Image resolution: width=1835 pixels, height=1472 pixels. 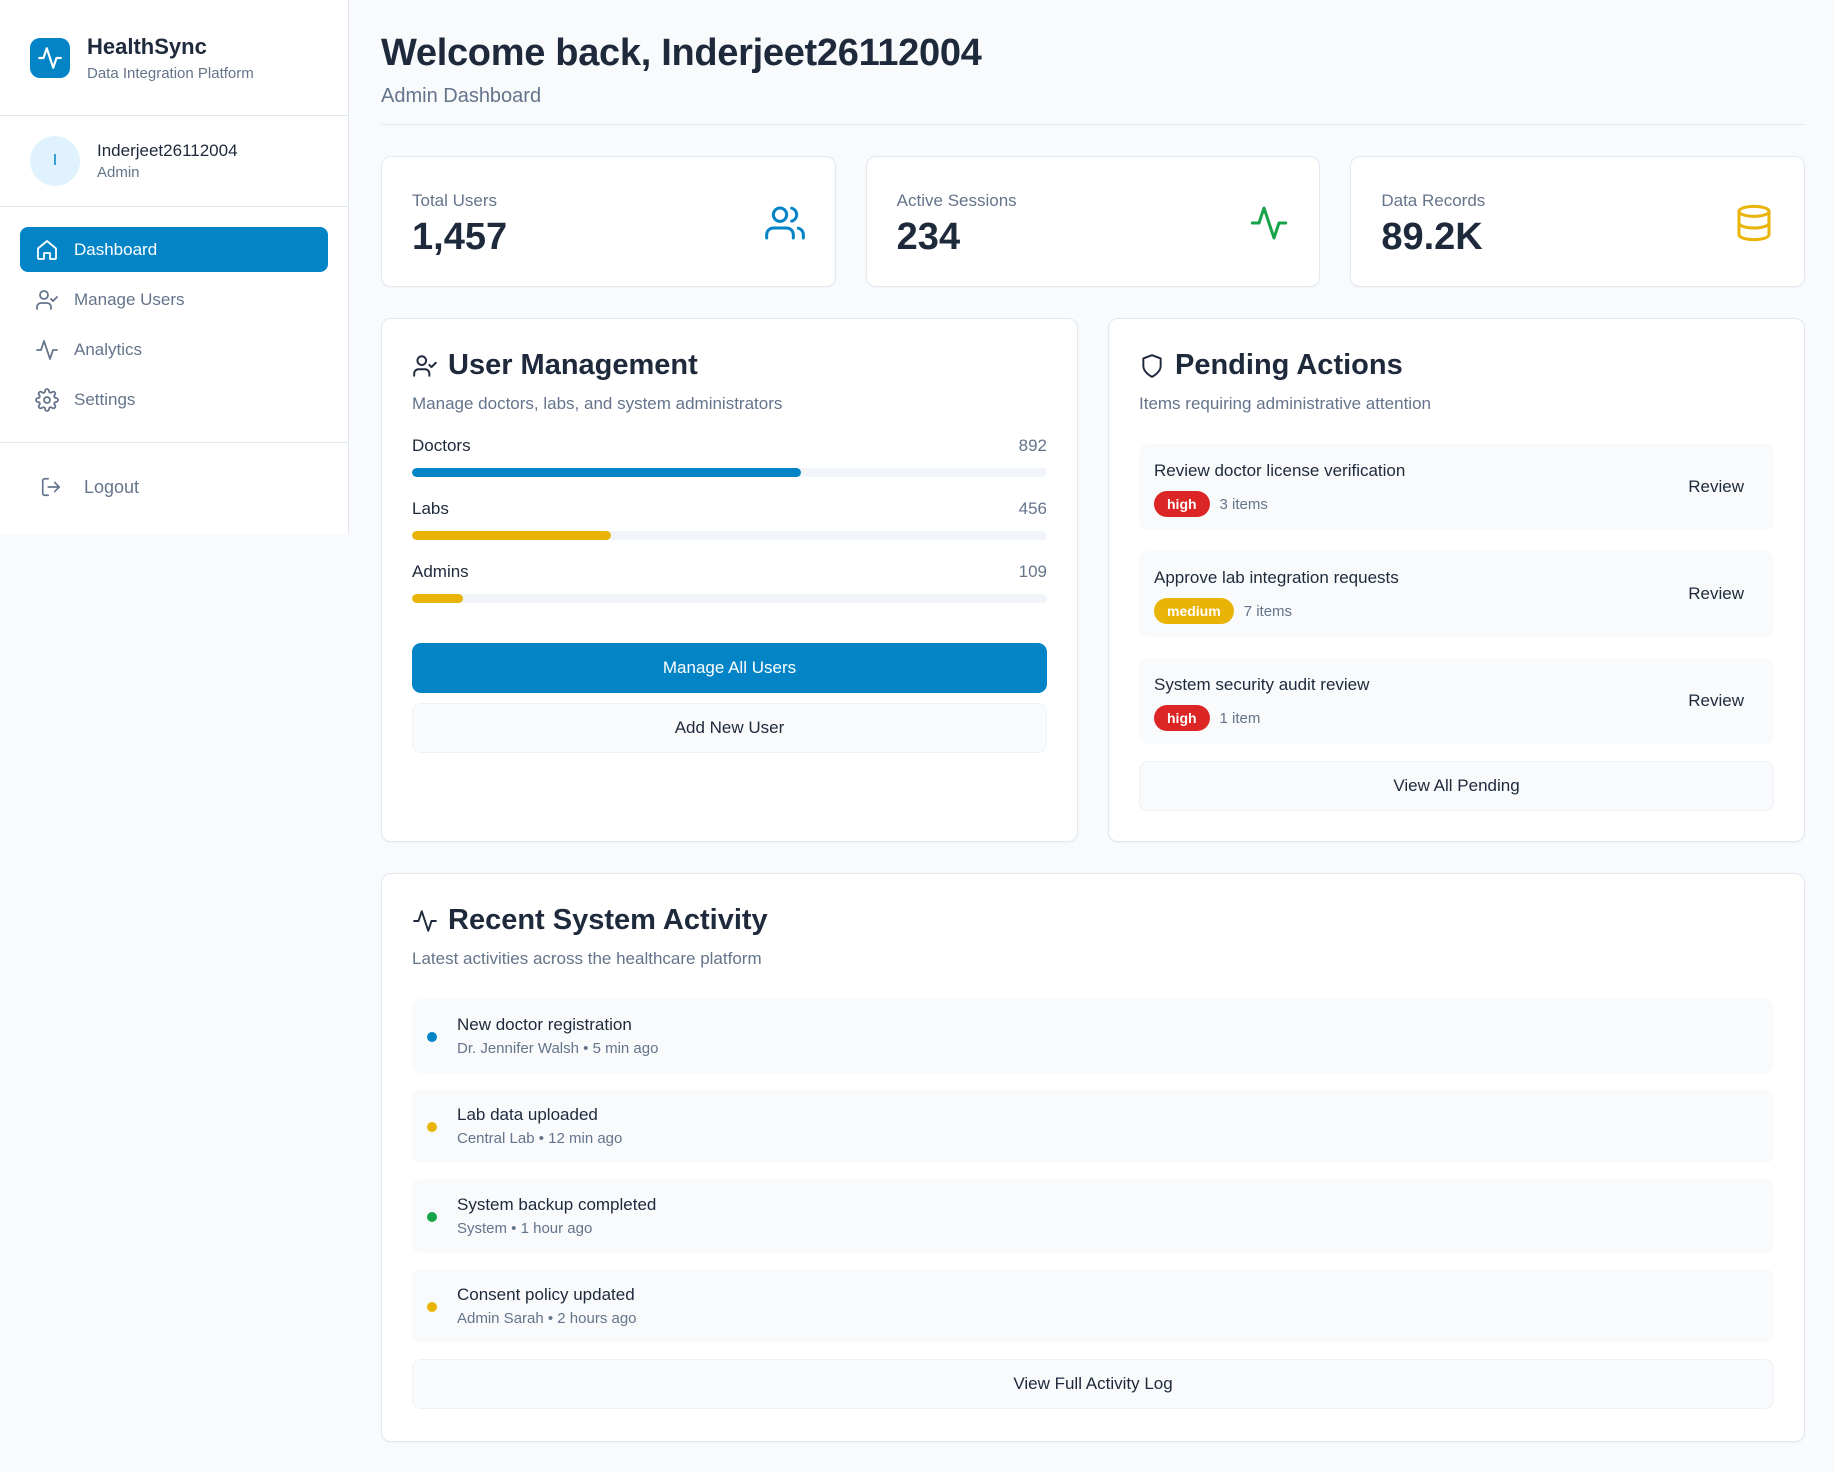 I want to click on sidebar-item-dashboard: Dashboard, so click(x=174, y=249).